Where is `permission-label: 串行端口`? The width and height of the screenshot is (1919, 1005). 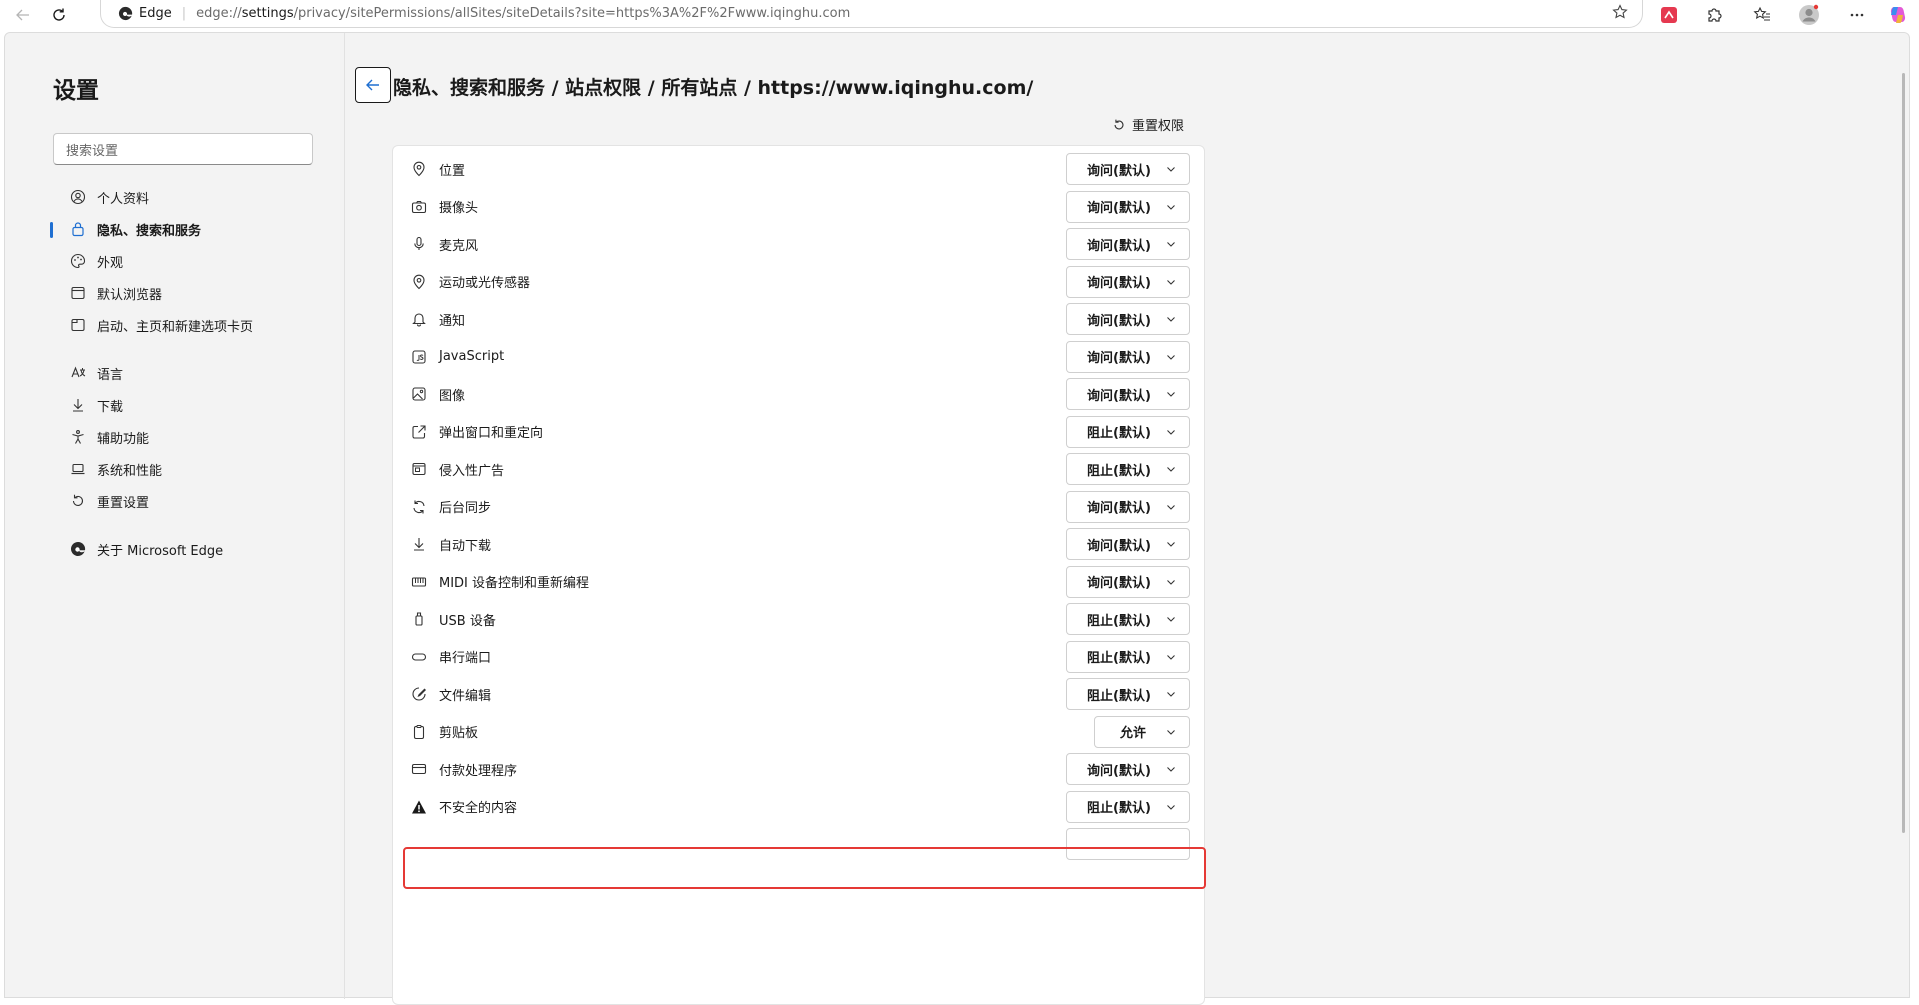 permission-label: 串行端口 is located at coordinates (465, 658).